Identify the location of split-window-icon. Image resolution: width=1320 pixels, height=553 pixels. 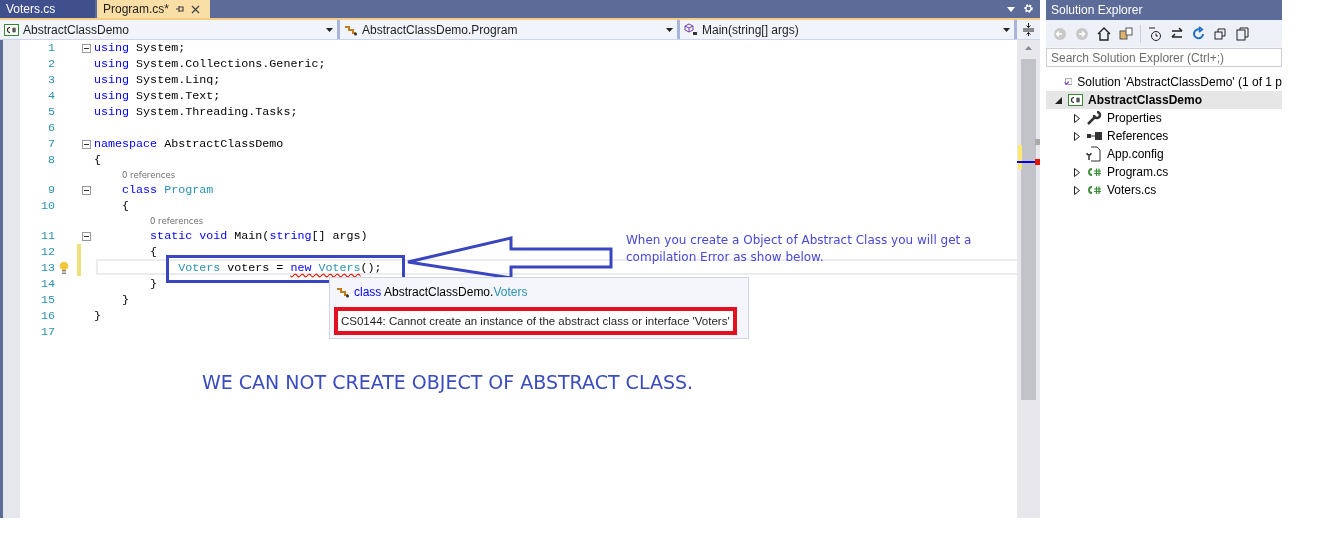
(1028, 29).